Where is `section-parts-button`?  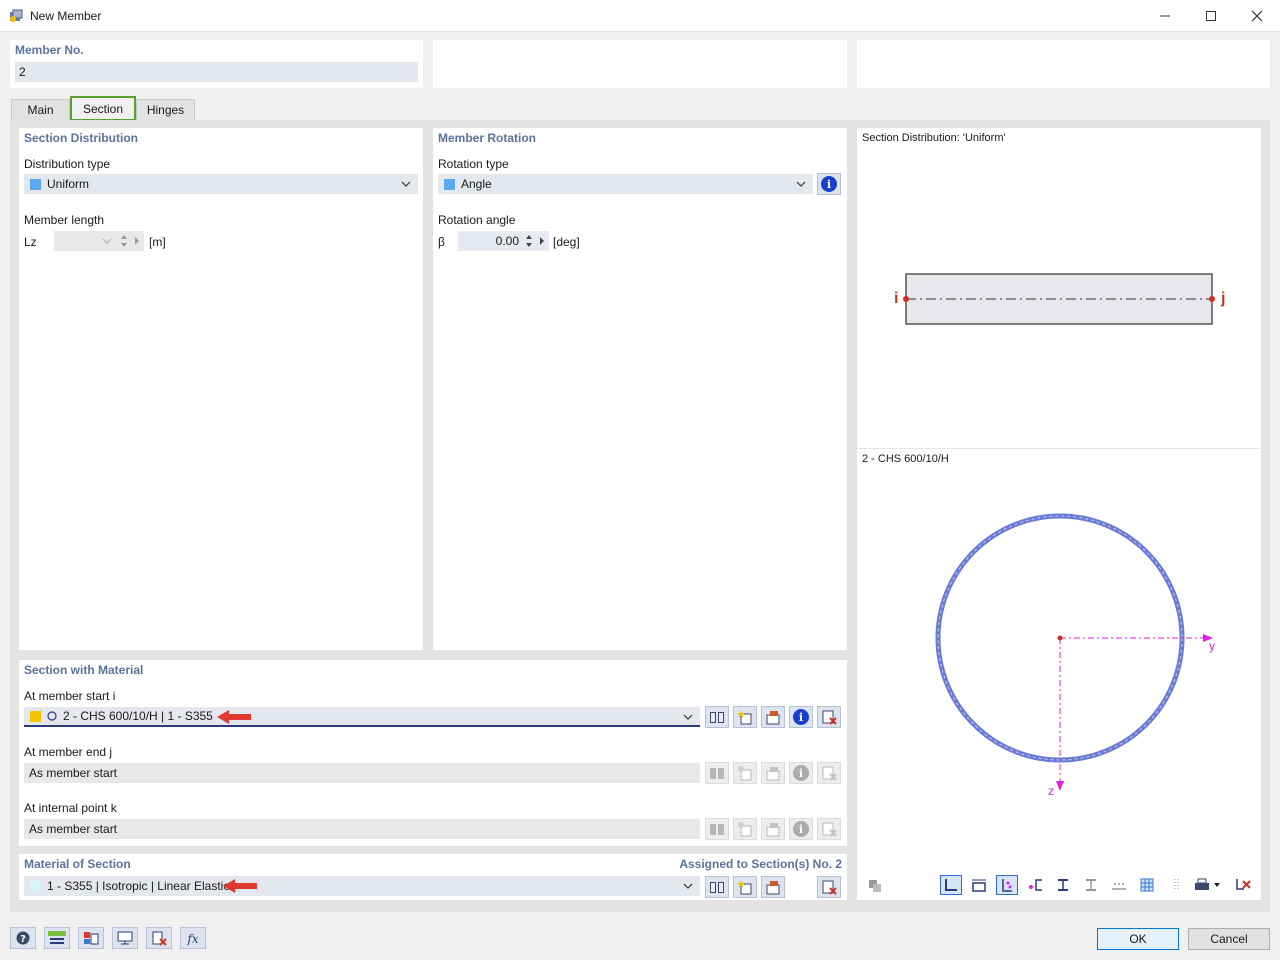
section-parts-button is located at coordinates (1035, 885).